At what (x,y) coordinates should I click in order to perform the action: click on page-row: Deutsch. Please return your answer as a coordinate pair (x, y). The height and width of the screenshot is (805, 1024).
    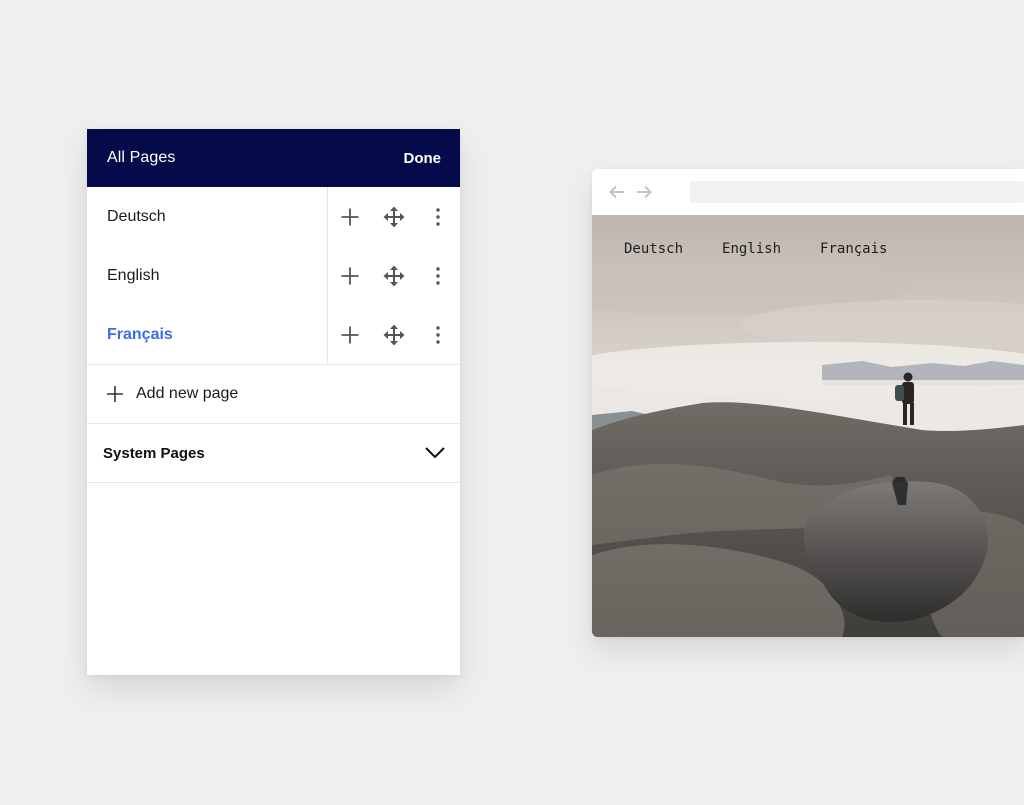
    Looking at the image, I should click on (273, 216).